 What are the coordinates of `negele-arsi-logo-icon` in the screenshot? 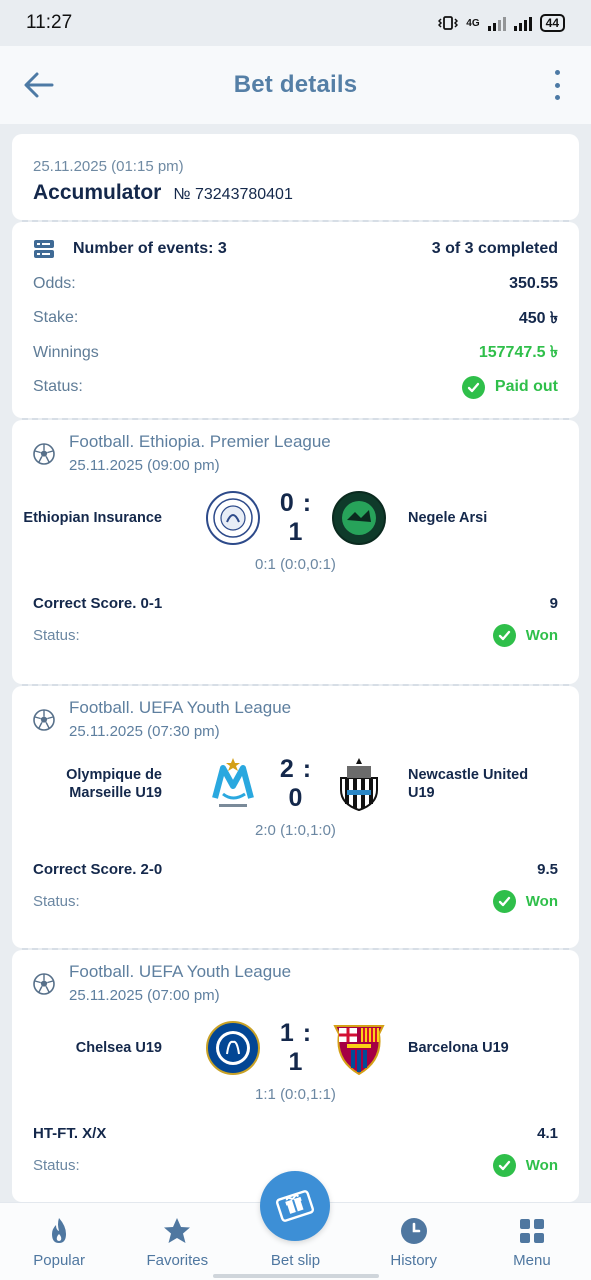 It's located at (359, 518).